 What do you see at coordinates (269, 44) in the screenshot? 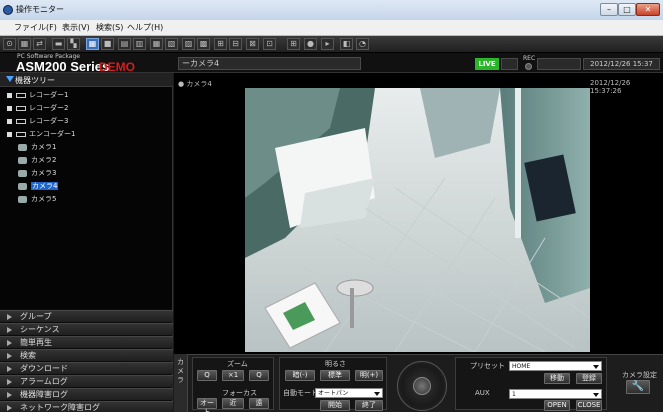
I see `layout-custom-icon: ⊡` at bounding box center [269, 44].